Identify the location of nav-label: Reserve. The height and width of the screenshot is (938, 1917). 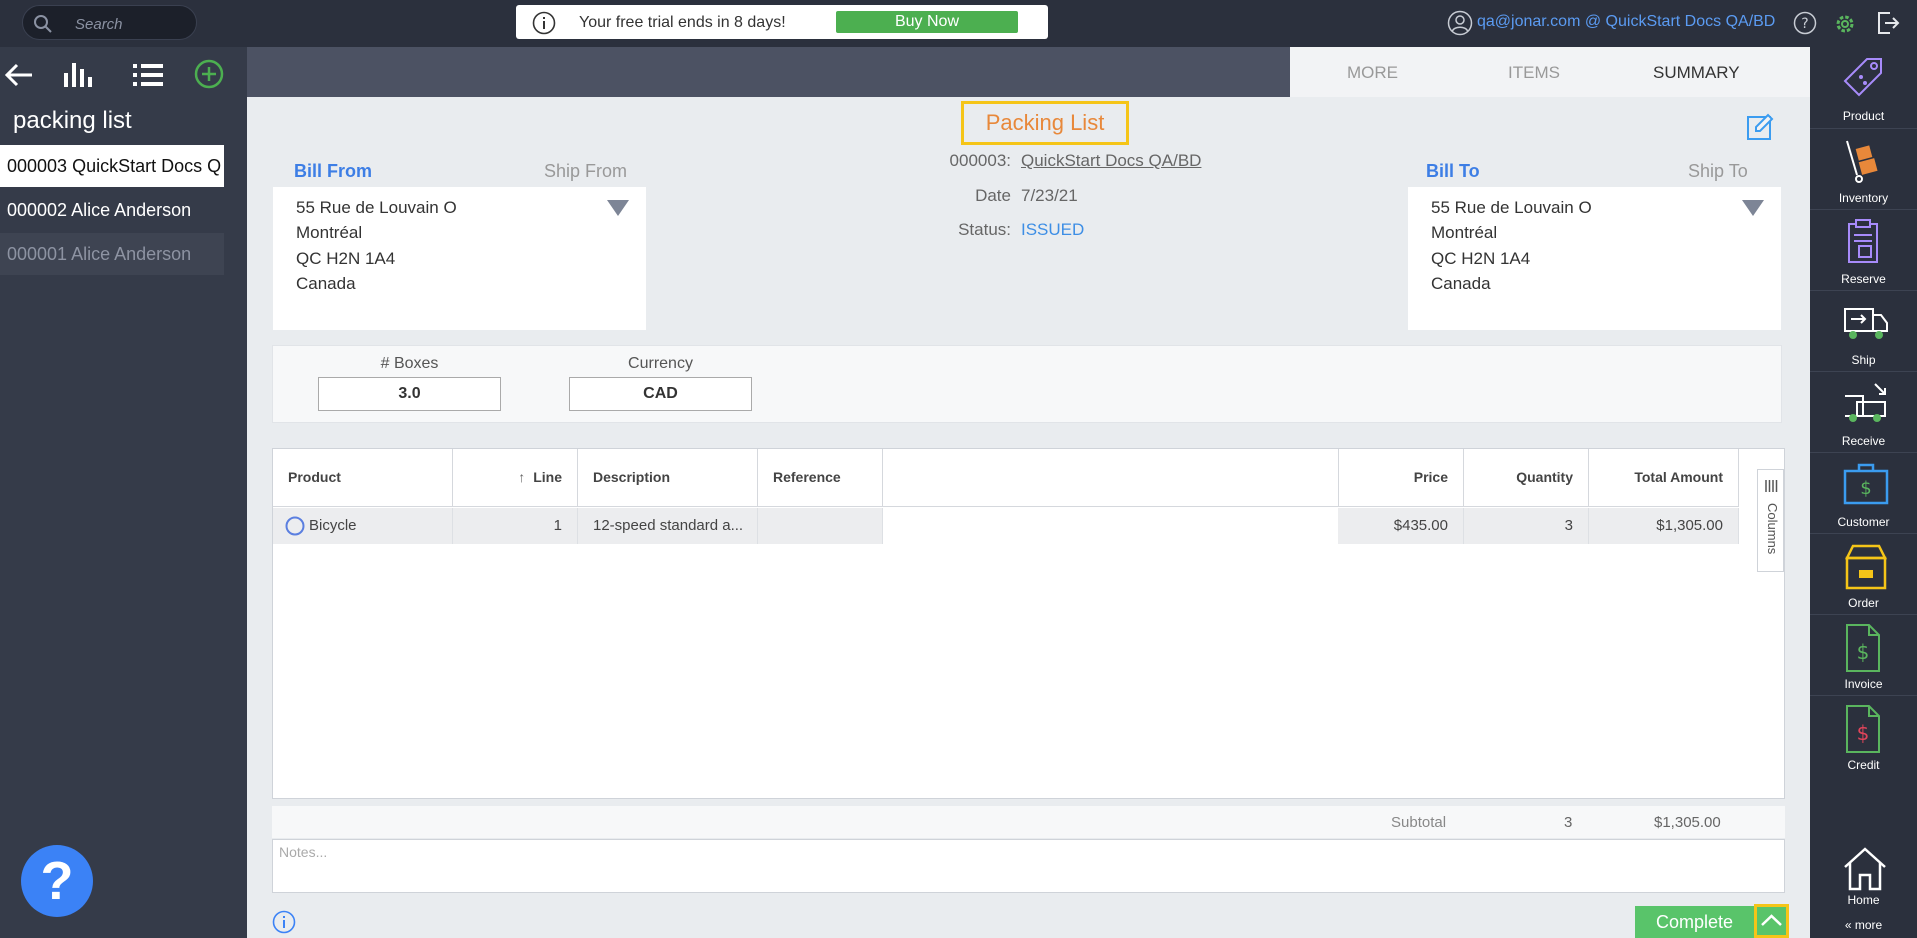
(1863, 279).